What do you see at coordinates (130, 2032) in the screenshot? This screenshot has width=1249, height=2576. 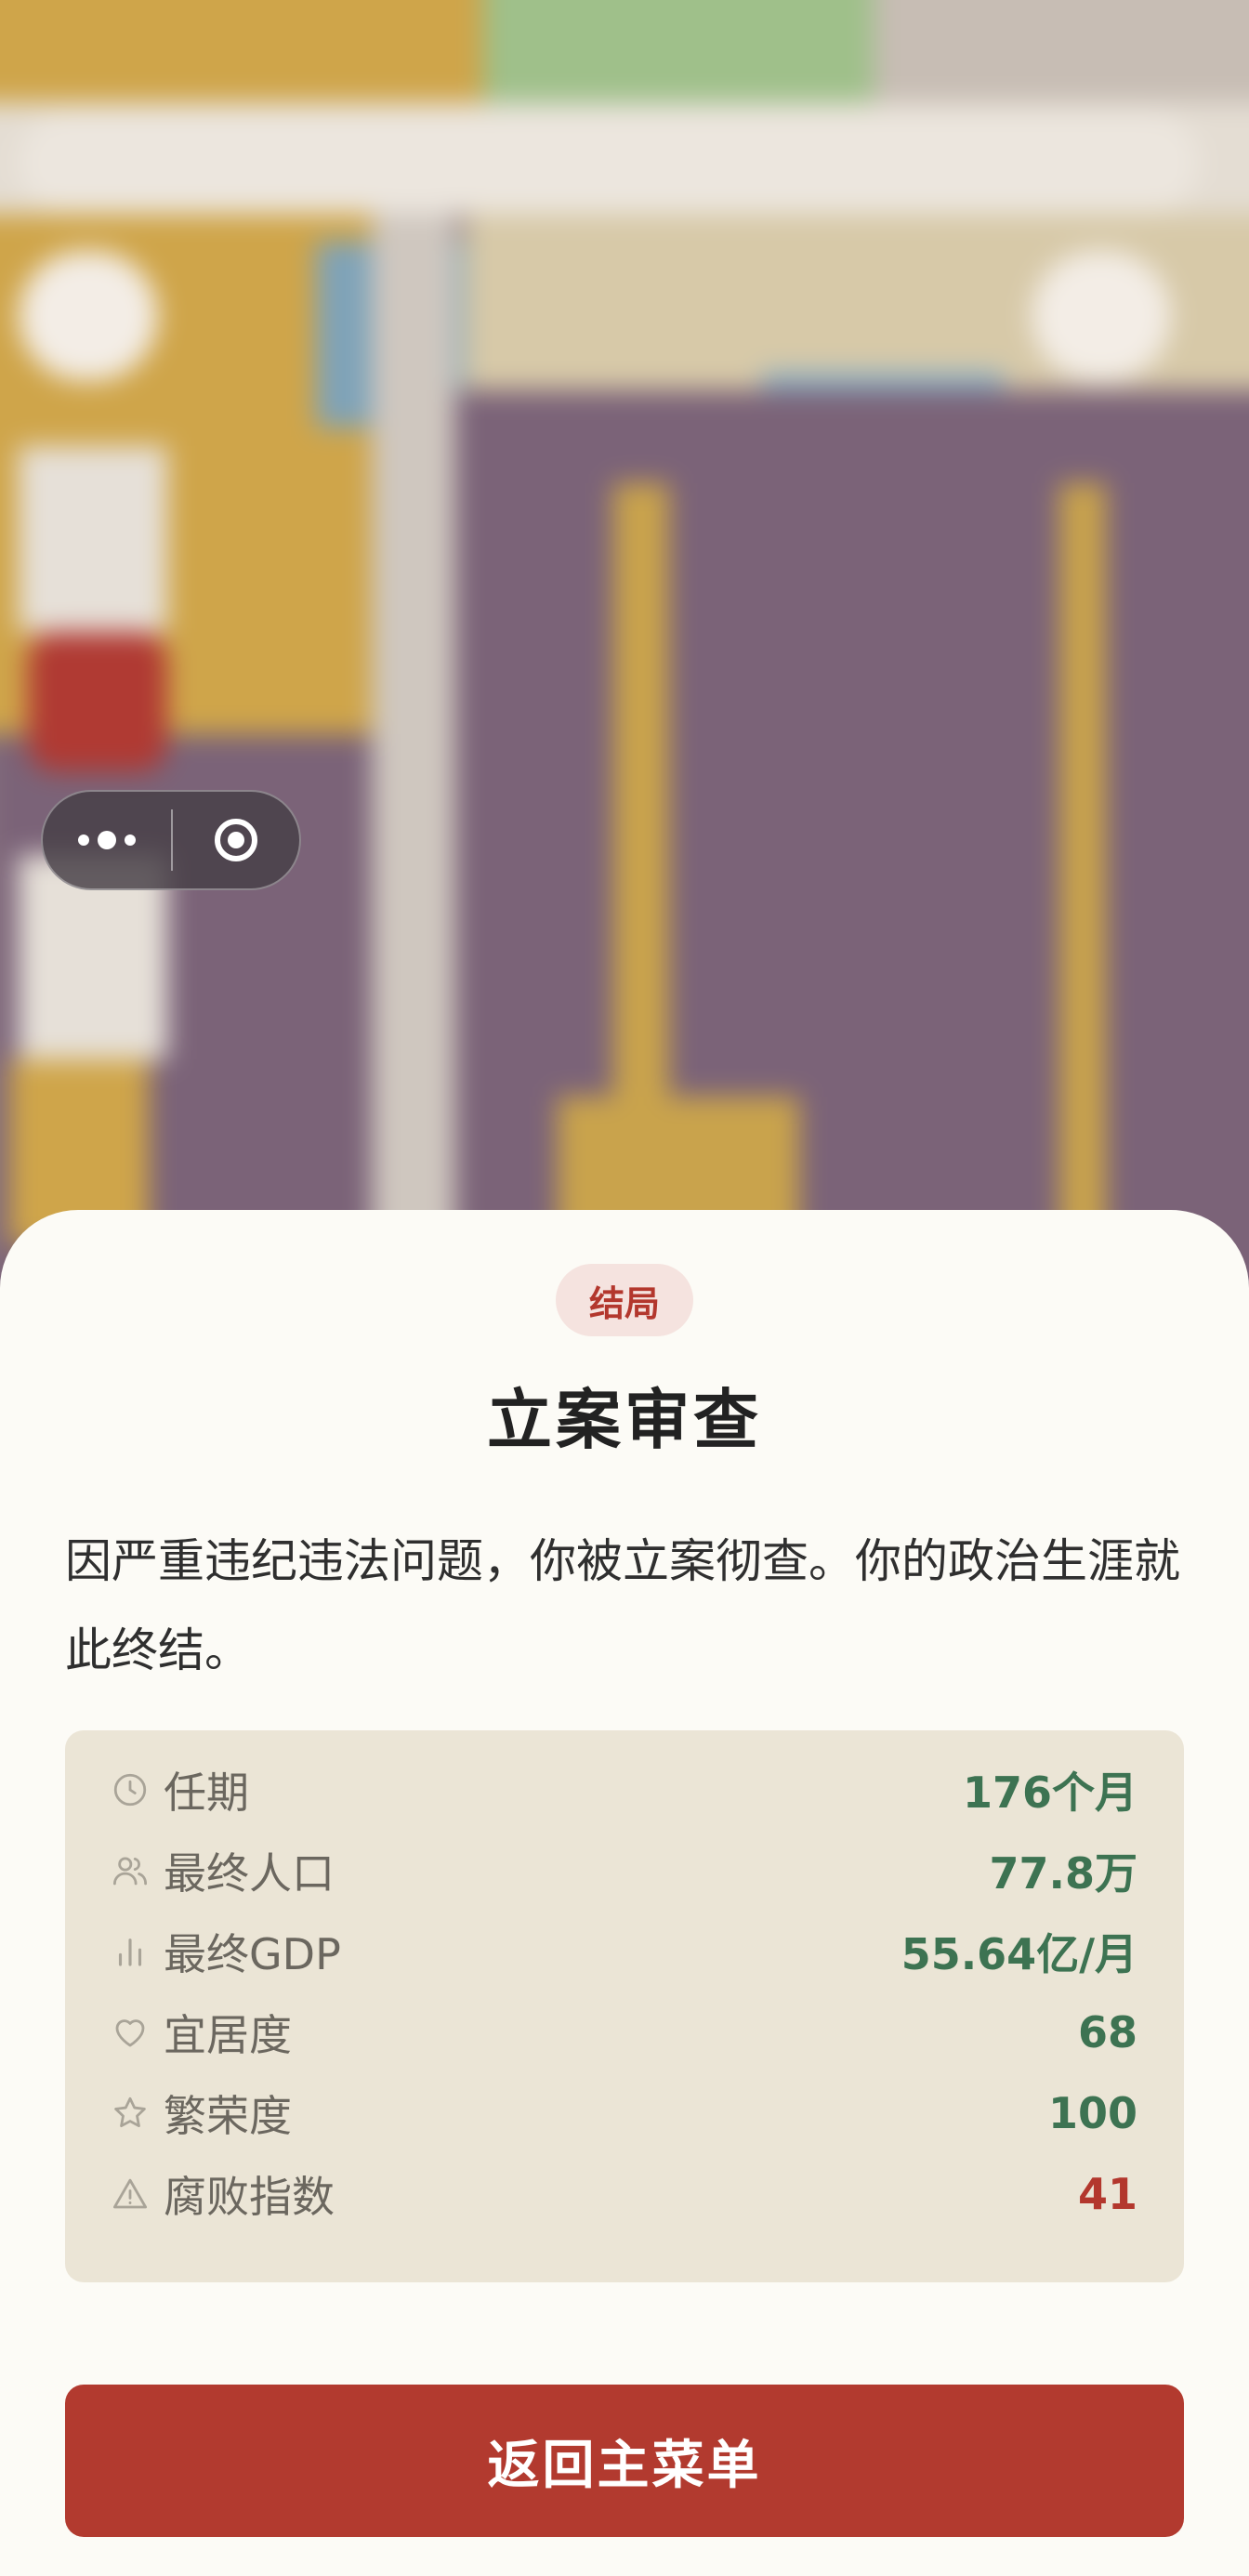 I see `heart-icon` at bounding box center [130, 2032].